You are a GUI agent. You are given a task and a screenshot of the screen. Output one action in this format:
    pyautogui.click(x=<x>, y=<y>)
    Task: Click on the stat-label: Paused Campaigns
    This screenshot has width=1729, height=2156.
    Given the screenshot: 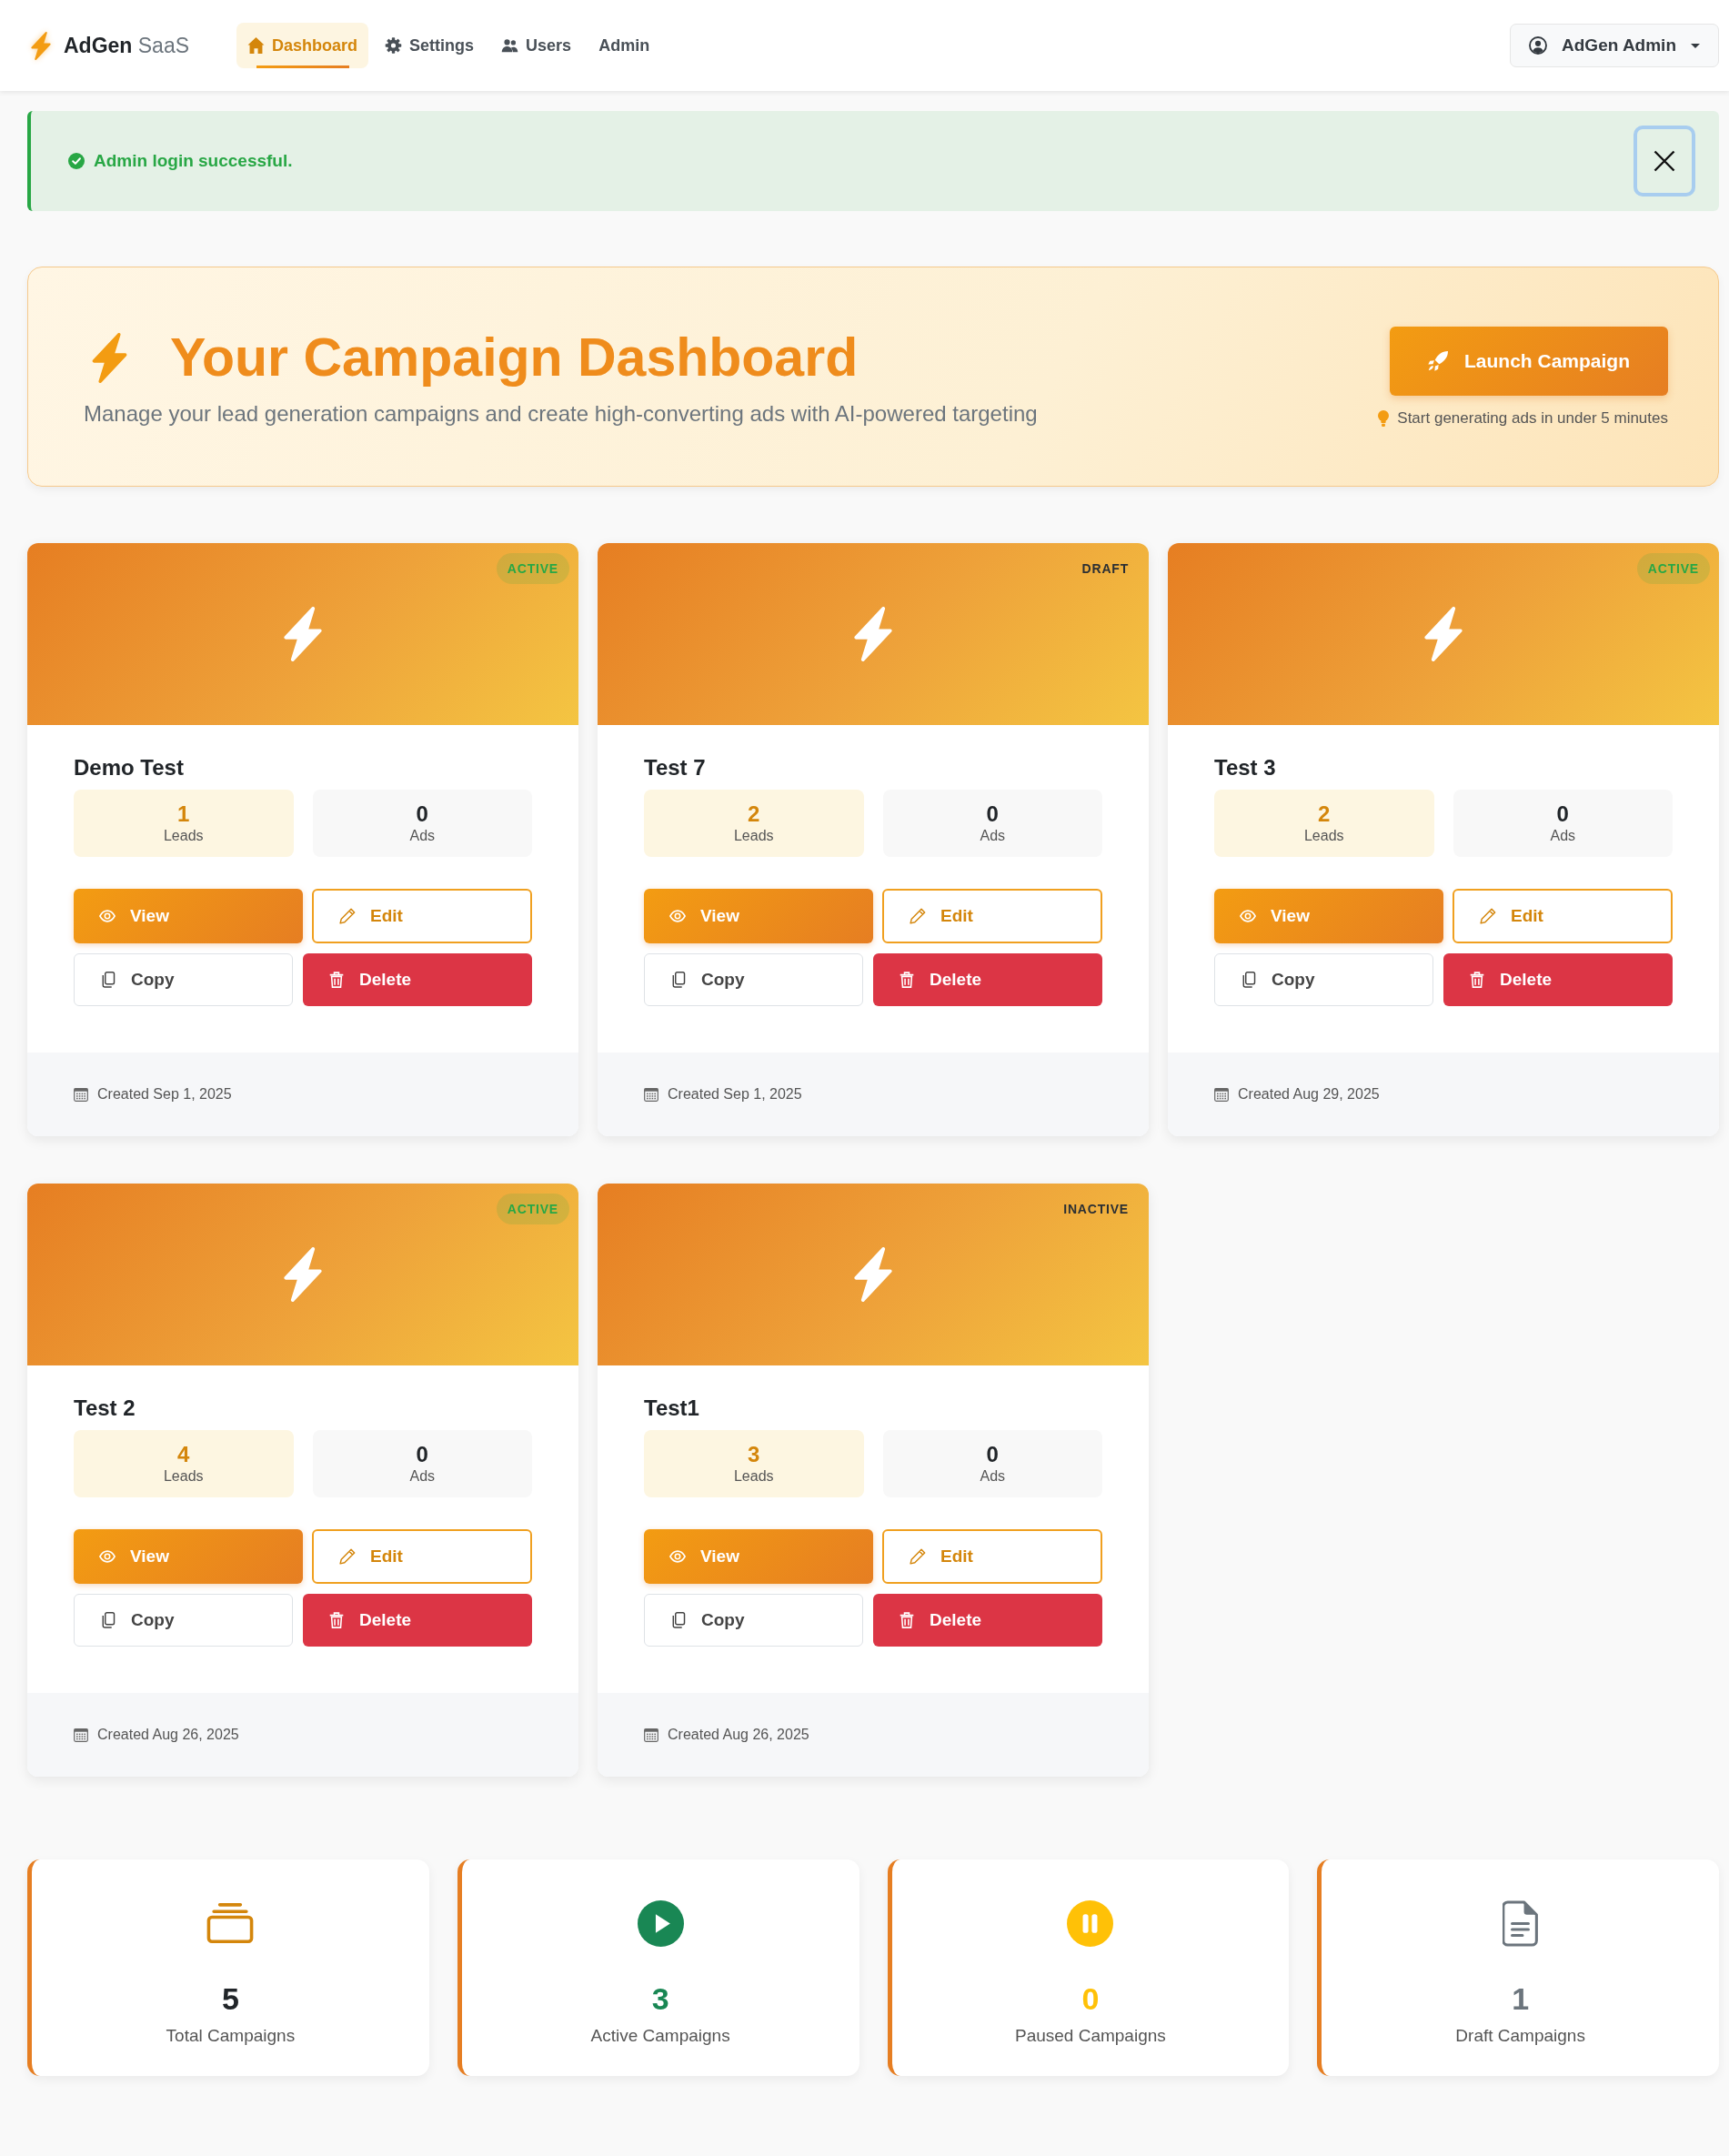 What is the action you would take?
    pyautogui.click(x=1090, y=2036)
    